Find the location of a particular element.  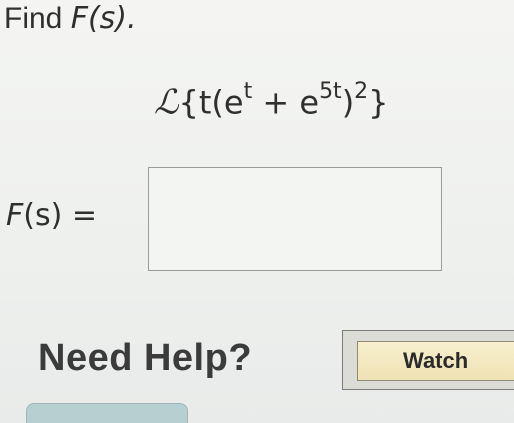

close-paren: ) is located at coordinates (348, 102).